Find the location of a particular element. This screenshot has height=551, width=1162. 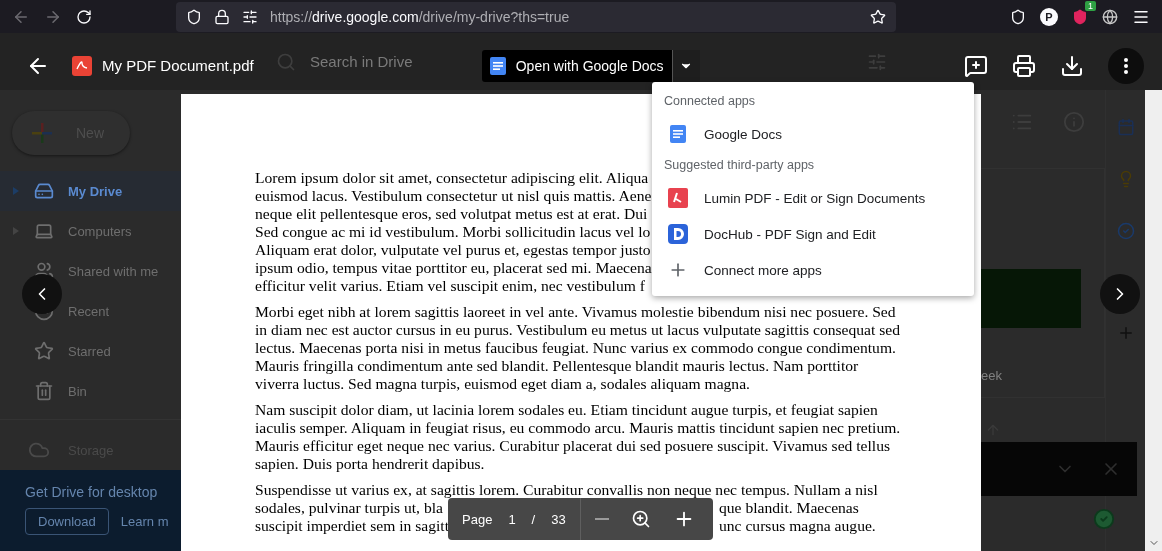

text-line: viverra luctus. Sed magna turpis, euismod eget diam a, sodales aliquam magna. is located at coordinates (502, 384).